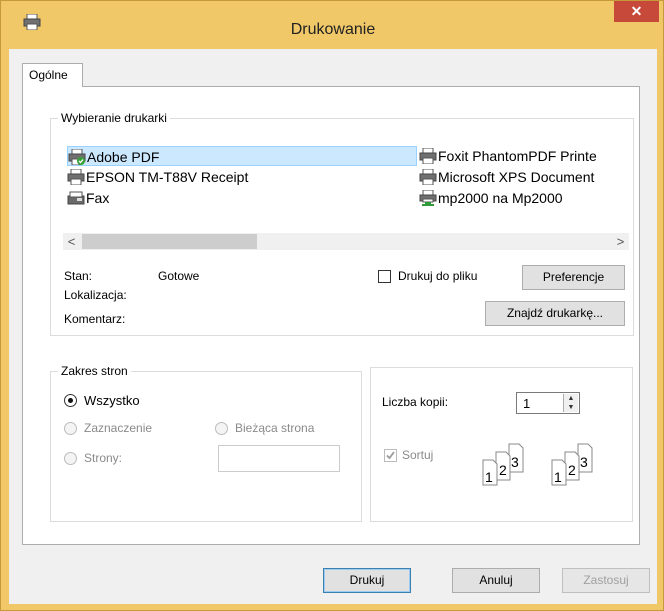 Image resolution: width=664 pixels, height=611 pixels. Describe the element at coordinates (367, 580) in the screenshot. I see `print-button: Drukuj` at that location.